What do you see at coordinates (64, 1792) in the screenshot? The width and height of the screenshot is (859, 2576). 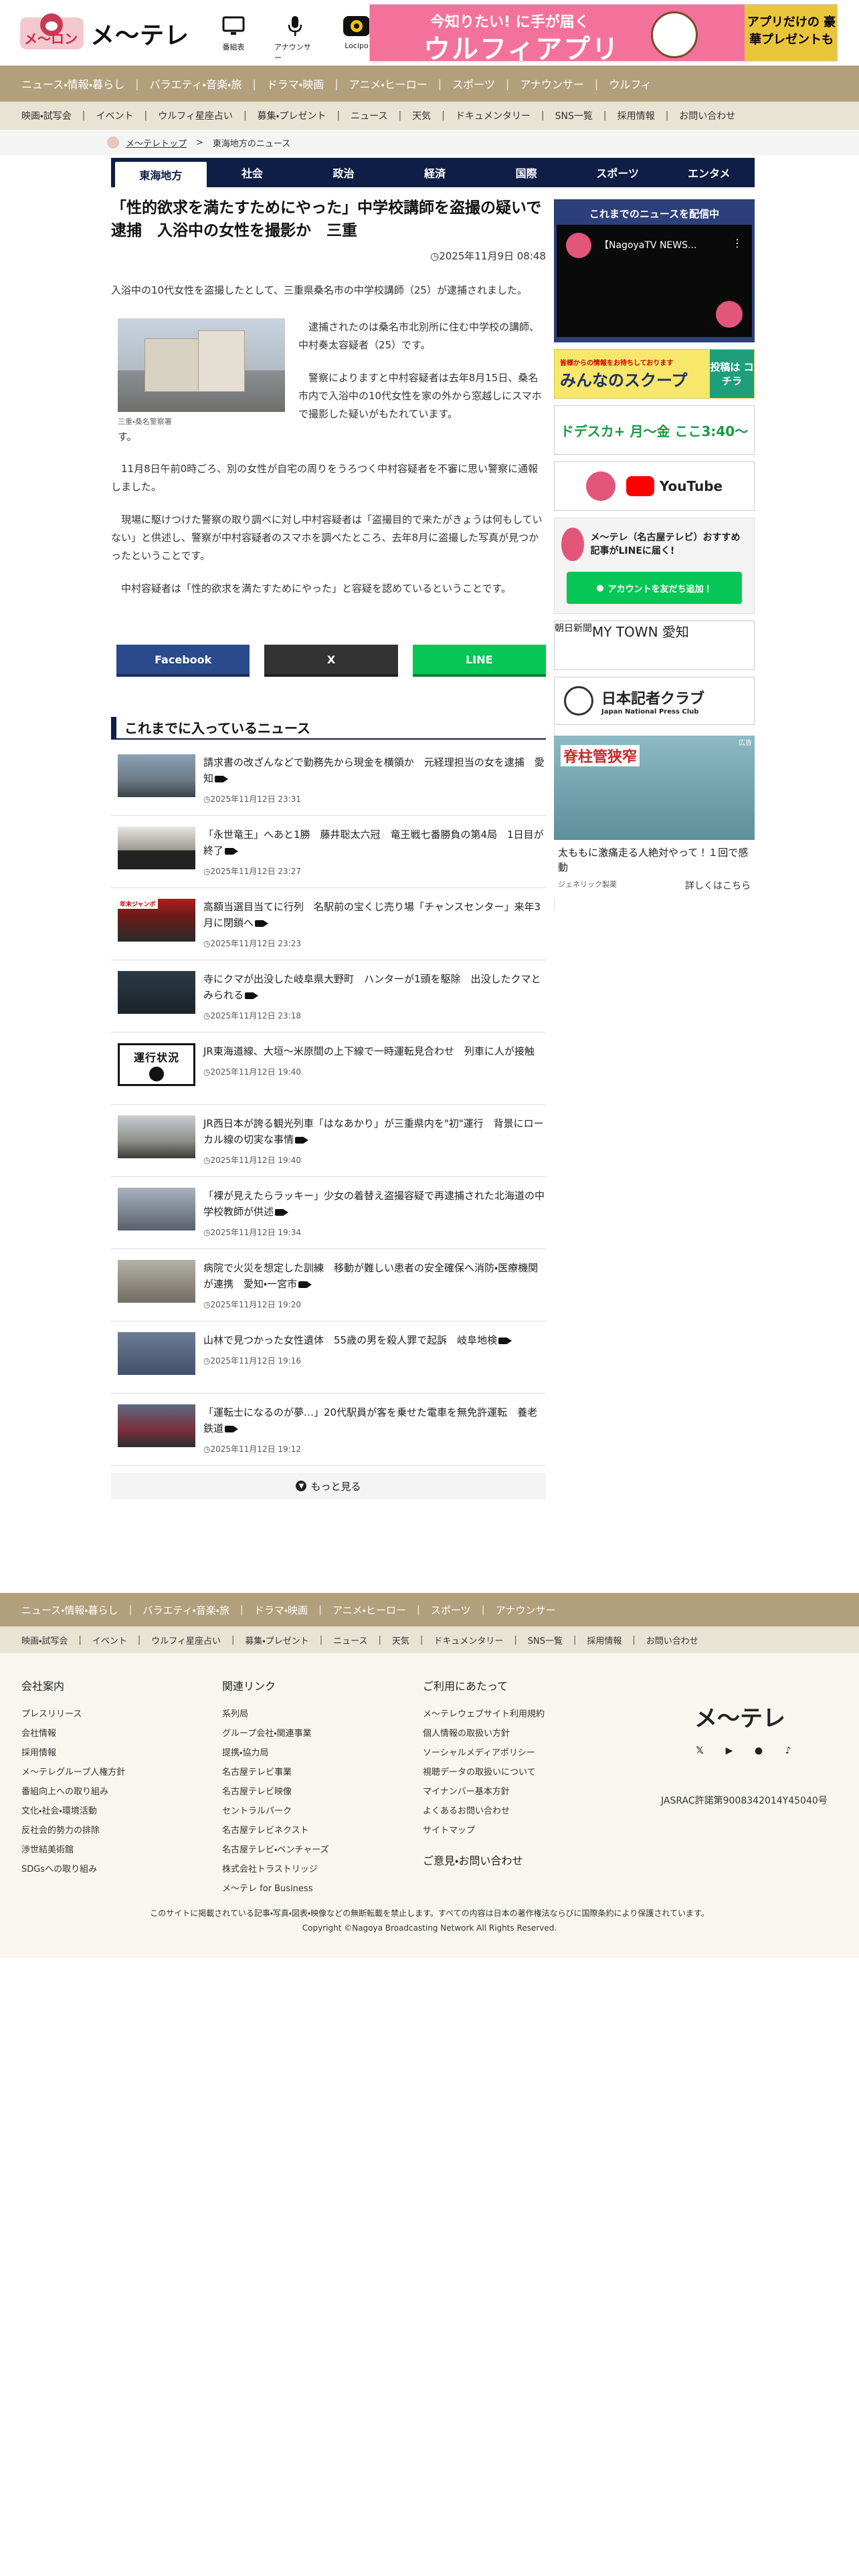 I see `footer-link: 番組向上への取り組み` at bounding box center [64, 1792].